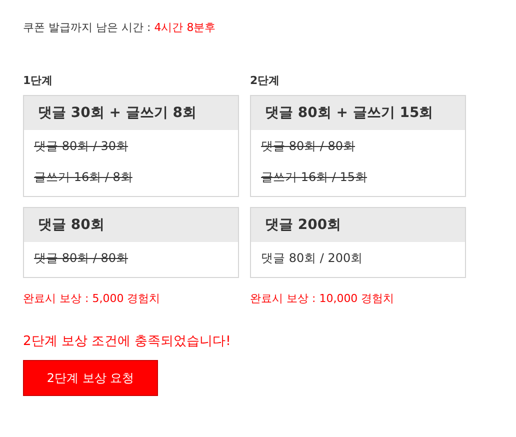  I want to click on mission-progress: 글쓰기 16회 / 15회, so click(314, 177).